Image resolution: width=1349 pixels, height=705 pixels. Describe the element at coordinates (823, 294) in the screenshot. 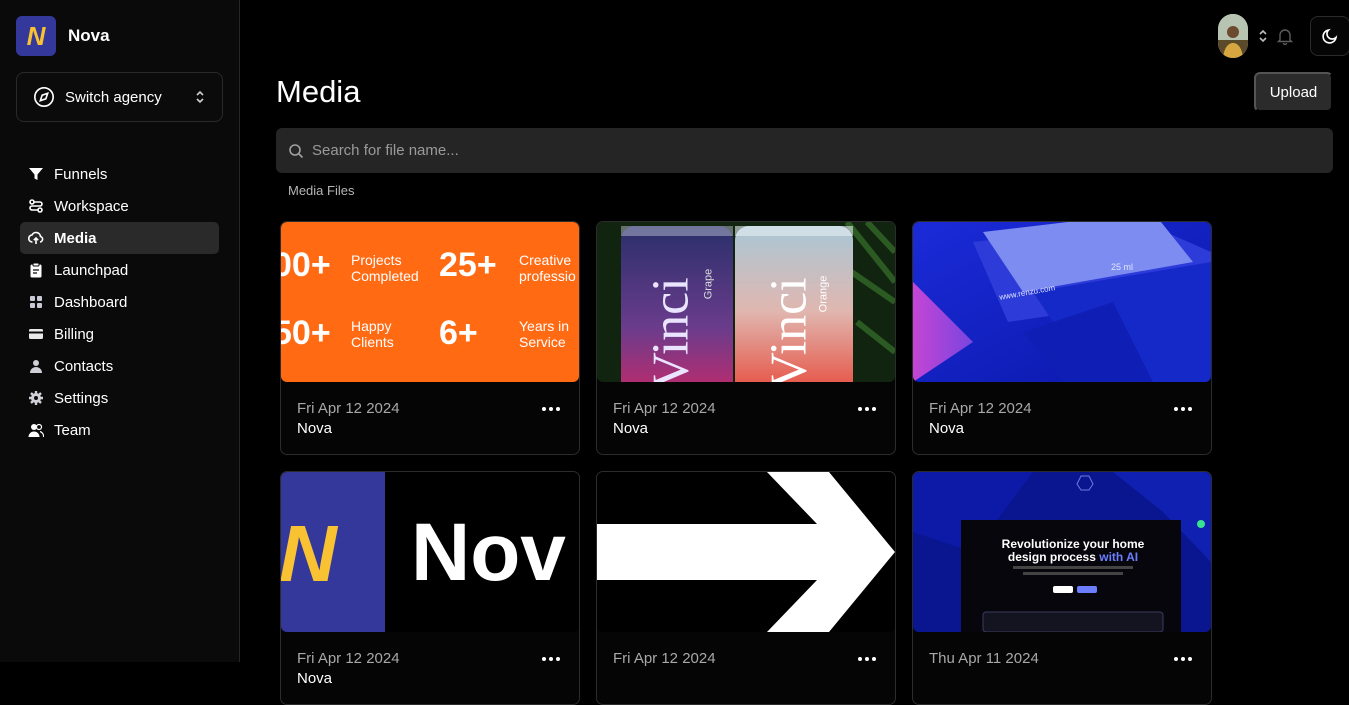

I see `thumb-text: Orange` at that location.